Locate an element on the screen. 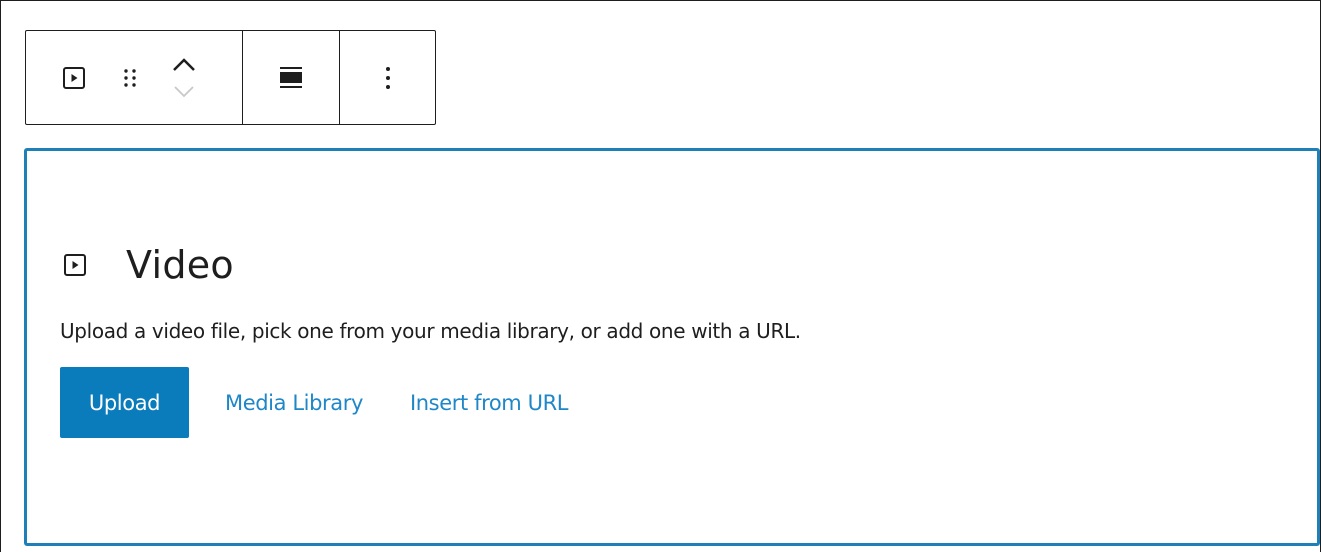 This screenshot has height=552, width=1321. align-button is located at coordinates (291, 78).